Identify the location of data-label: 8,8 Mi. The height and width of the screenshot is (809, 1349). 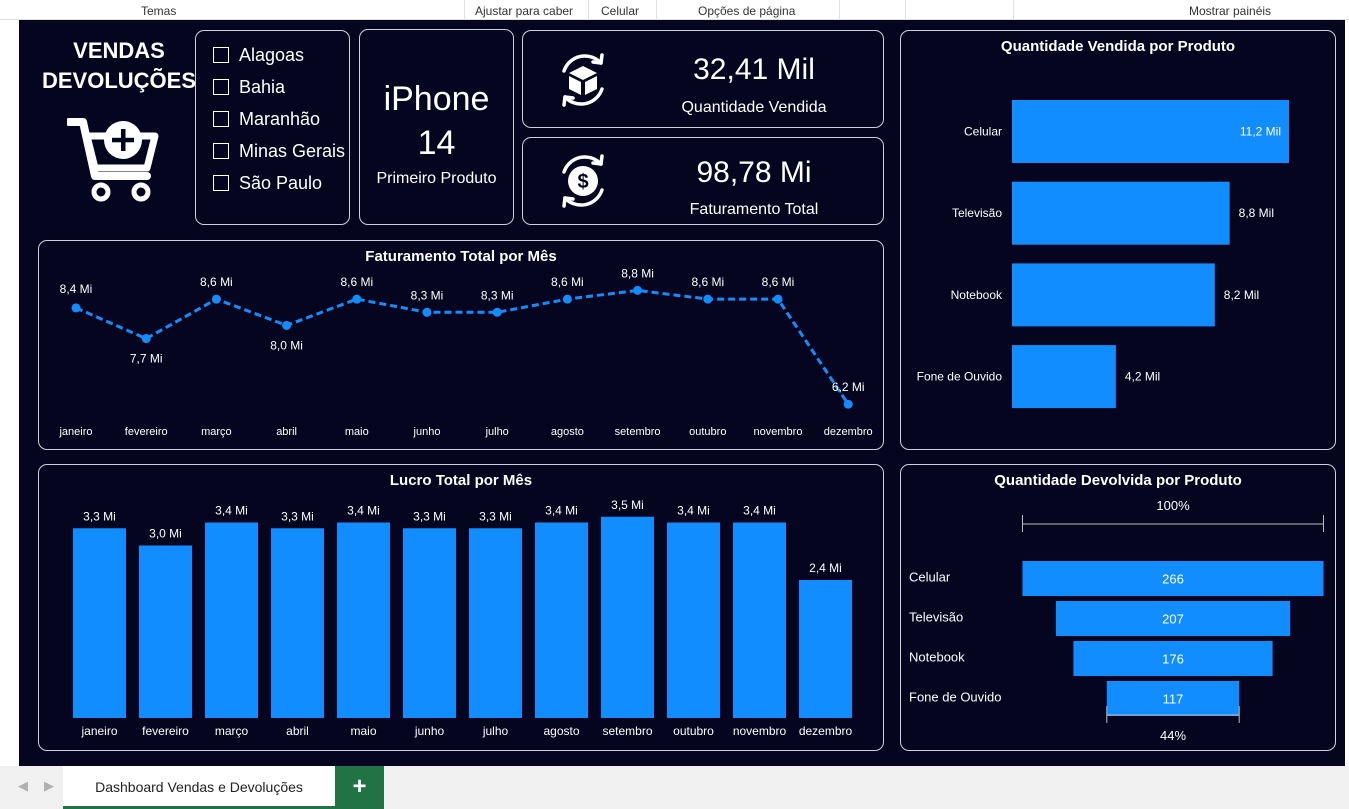
(637, 273).